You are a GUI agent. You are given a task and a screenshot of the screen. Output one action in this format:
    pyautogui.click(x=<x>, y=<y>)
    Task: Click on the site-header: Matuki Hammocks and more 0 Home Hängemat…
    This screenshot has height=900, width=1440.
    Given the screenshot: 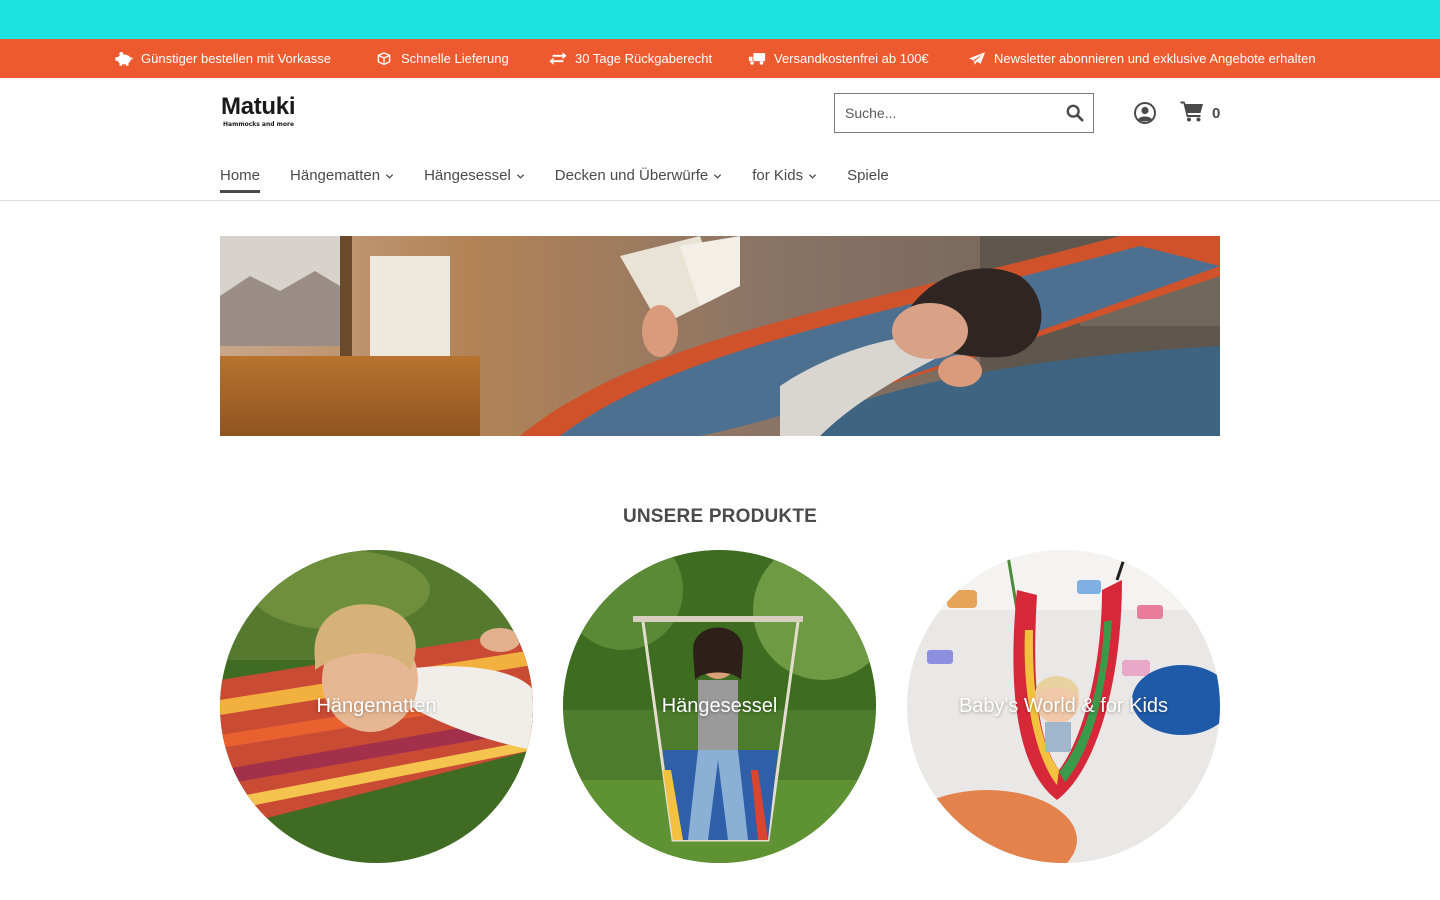 What is the action you would take?
    pyautogui.click(x=720, y=139)
    